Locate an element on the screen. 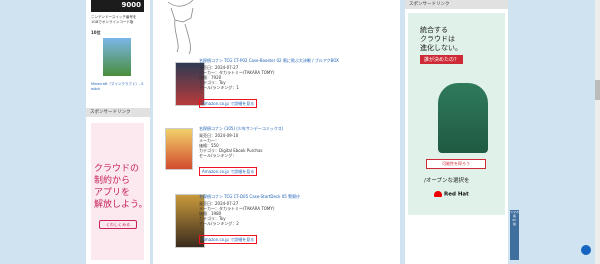  minecraft-thumbnail is located at coordinates (117, 57).